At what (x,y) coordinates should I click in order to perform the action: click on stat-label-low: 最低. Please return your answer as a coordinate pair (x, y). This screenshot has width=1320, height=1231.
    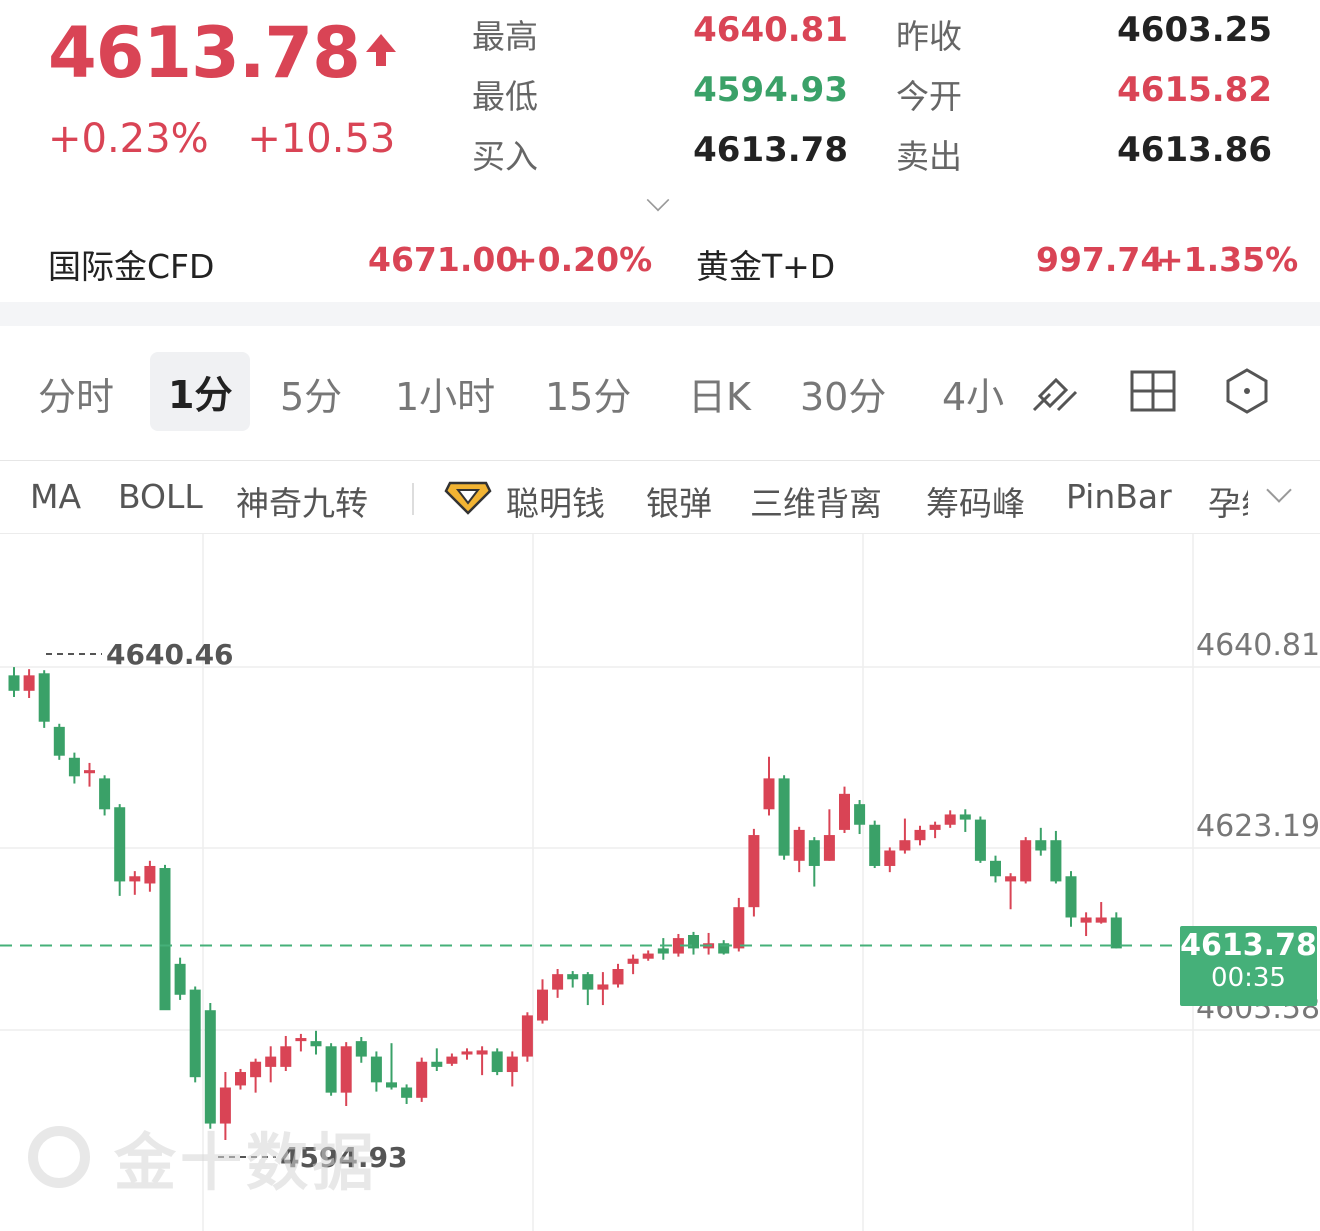
    Looking at the image, I should click on (505, 96).